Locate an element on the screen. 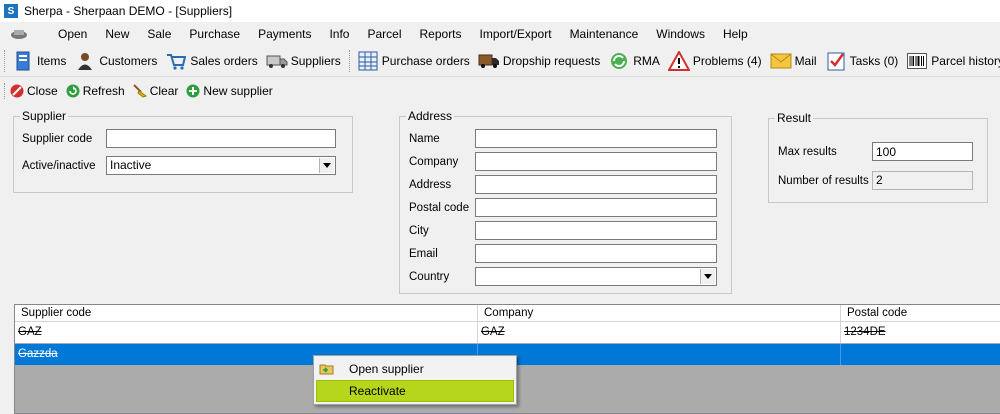 This screenshot has width=1000, height=414. name-label: Name is located at coordinates (424, 139).